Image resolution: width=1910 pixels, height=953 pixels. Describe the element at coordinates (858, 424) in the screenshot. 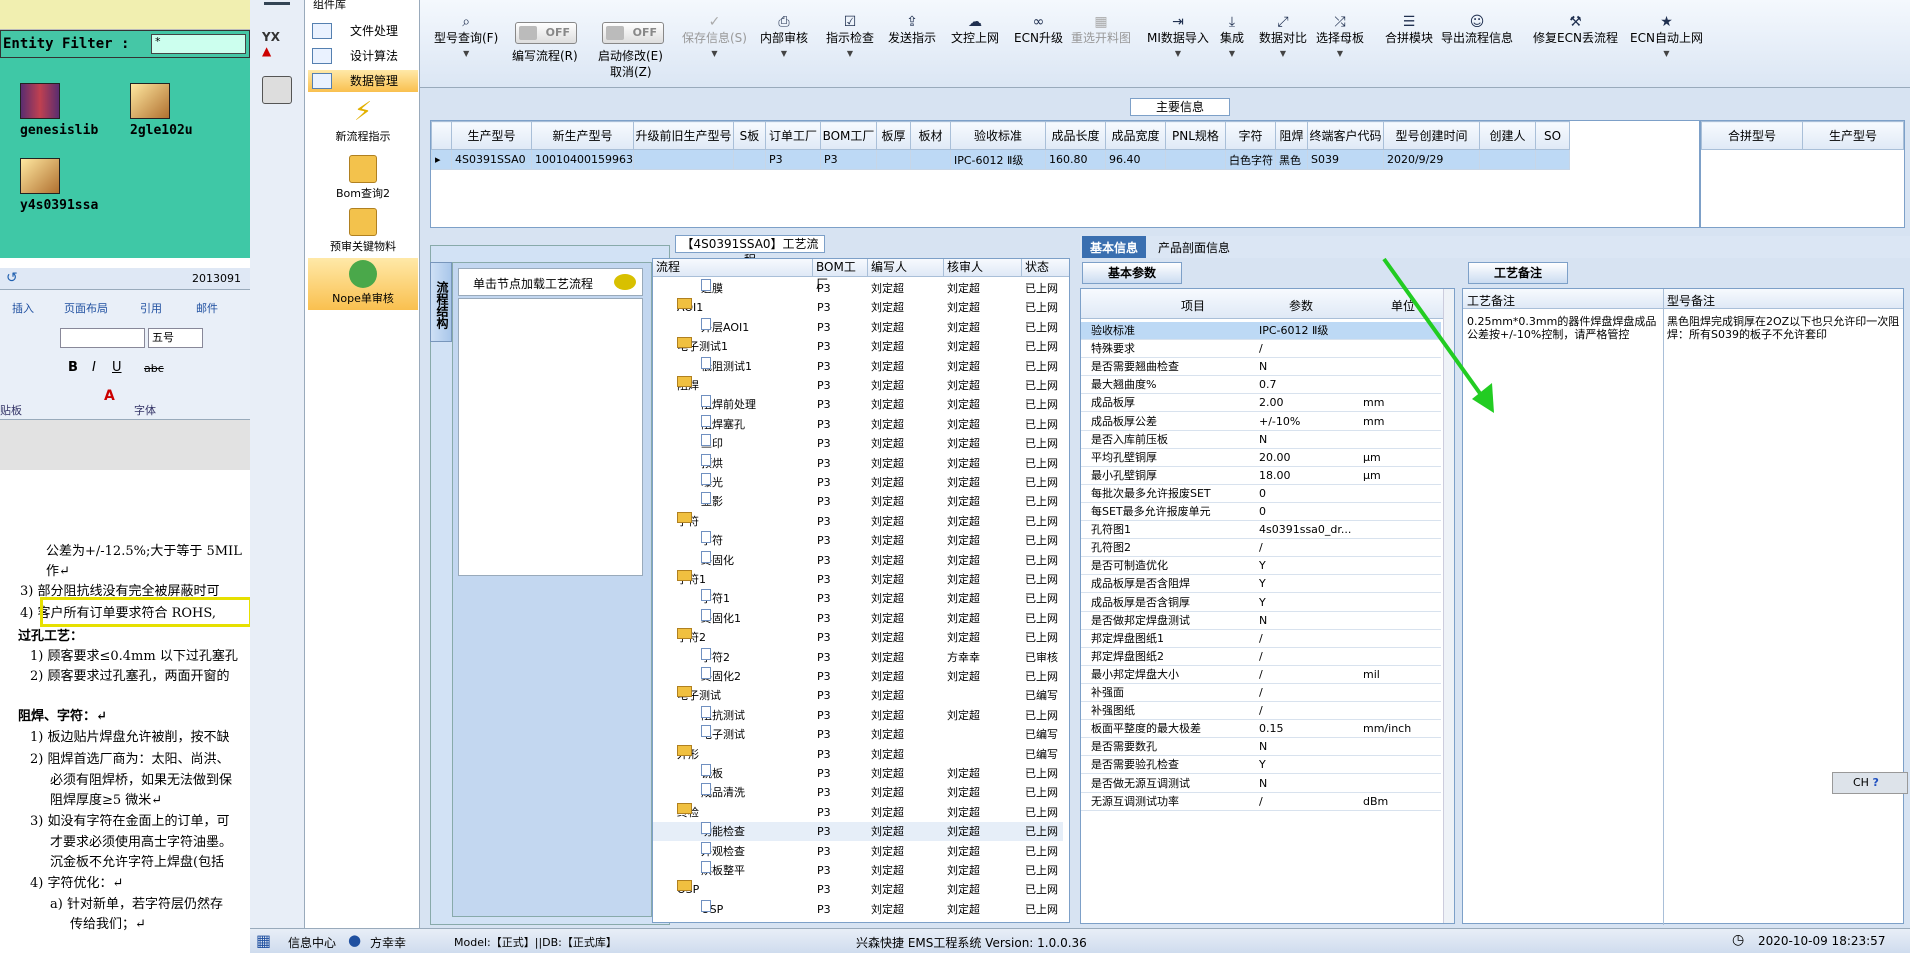

I see `tree-row: 阻焊塞孔 P3 刘定超 刘定超 已上网` at that location.